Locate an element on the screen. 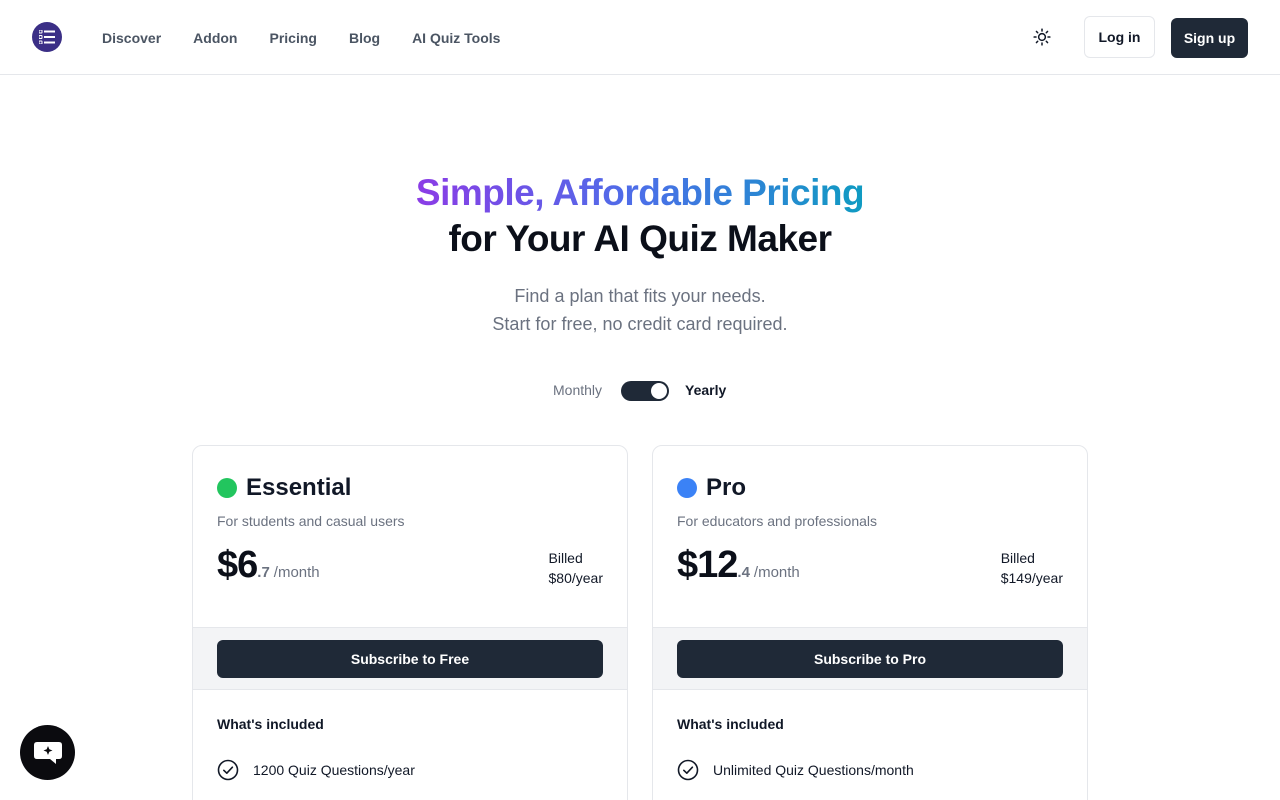 Image resolution: width=1280 pixels, height=800 pixels. theme-toggle-button is located at coordinates (1042, 37).